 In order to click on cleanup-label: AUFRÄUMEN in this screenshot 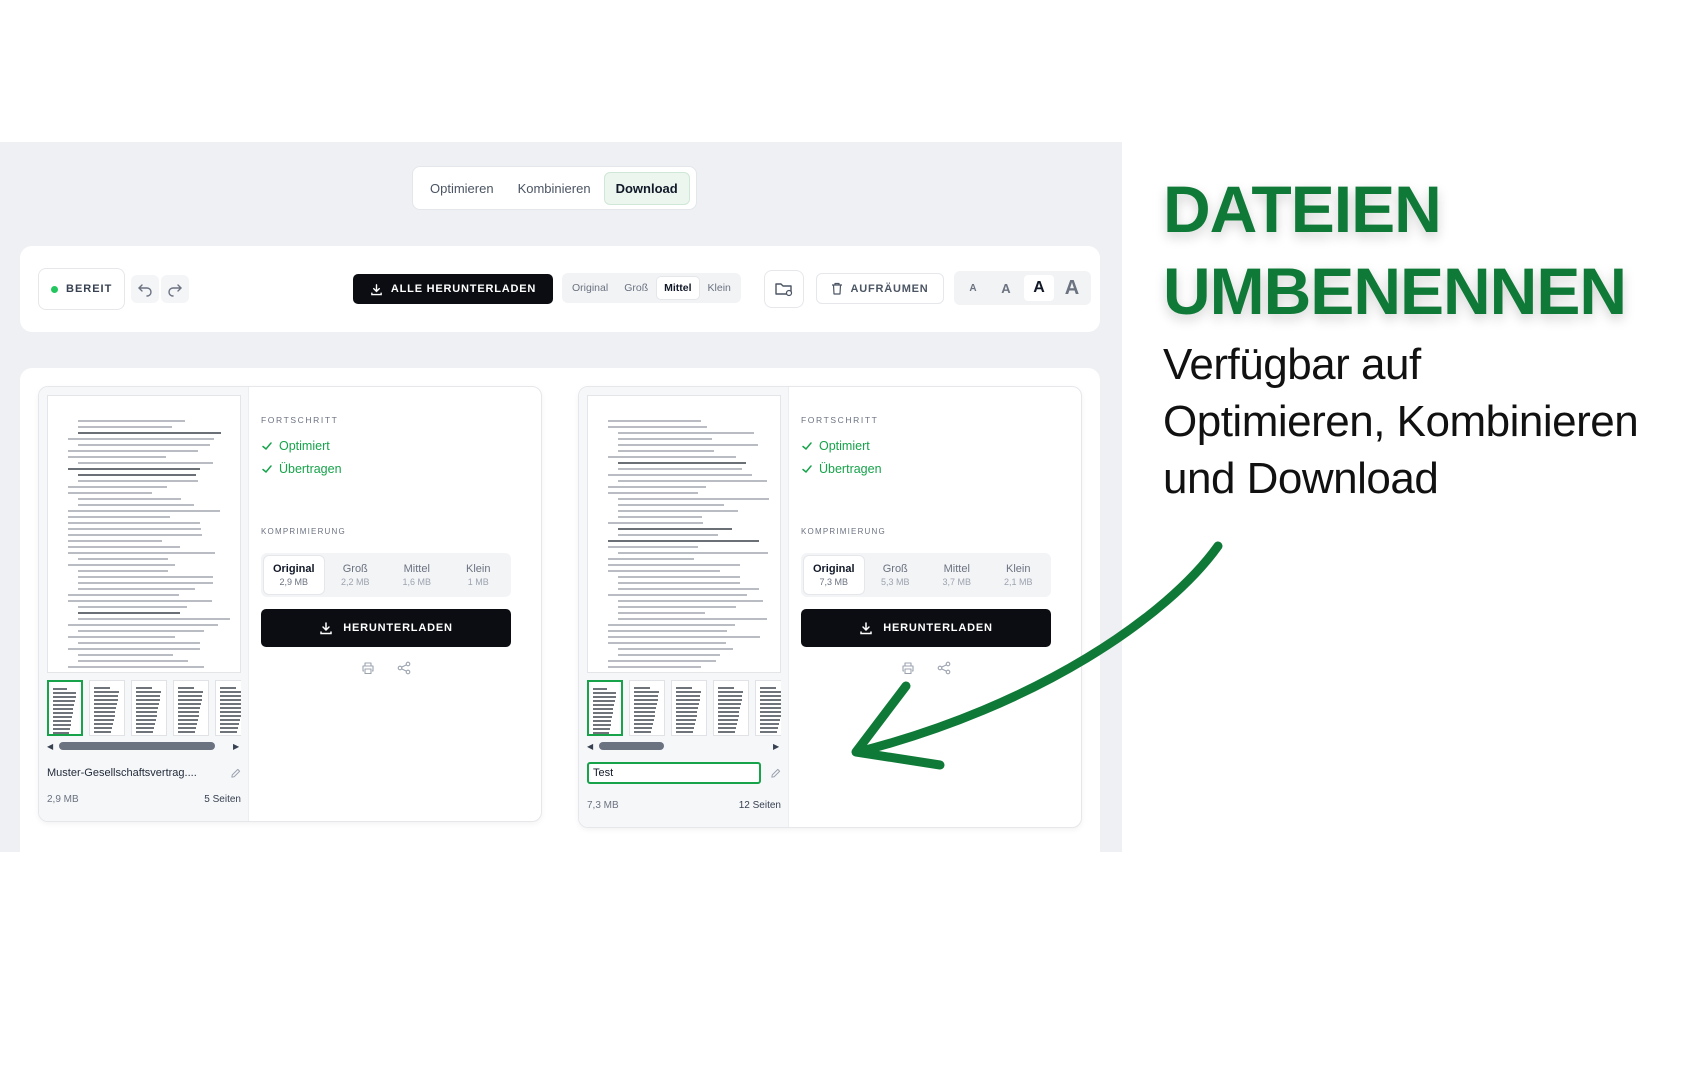, I will do `click(889, 288)`.